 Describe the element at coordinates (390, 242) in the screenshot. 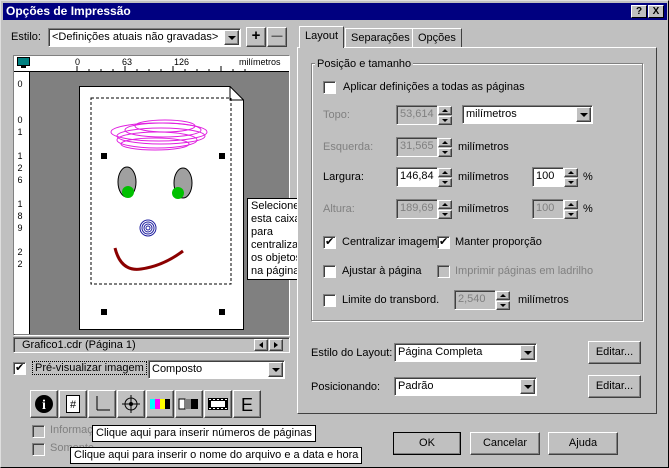

I see `center-image-label: Centralizar imagem` at that location.